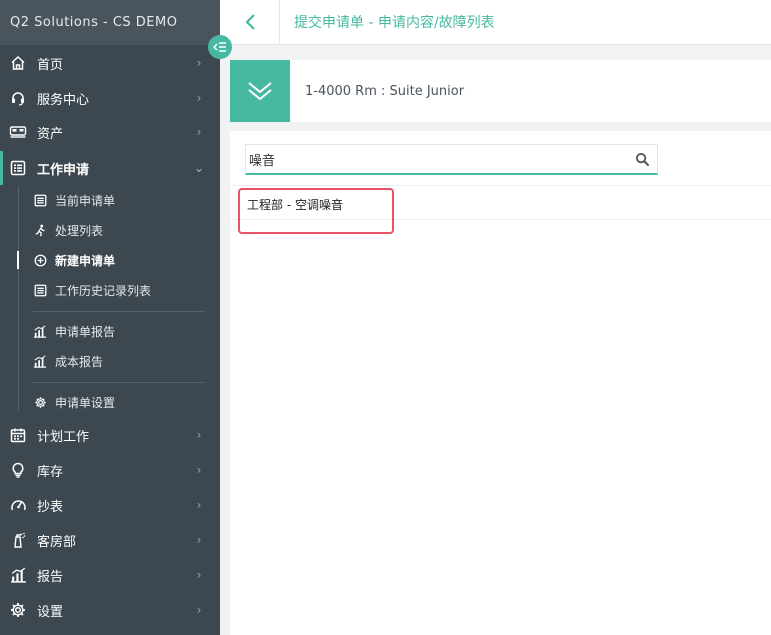  Describe the element at coordinates (110, 361) in the screenshot. I see `sidebar-subitem-cost-report: 成本报告` at that location.